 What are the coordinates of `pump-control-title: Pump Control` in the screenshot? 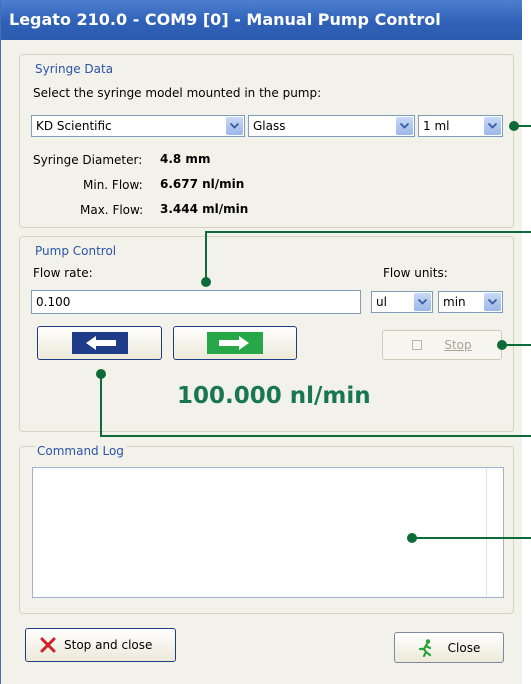 It's located at (76, 251).